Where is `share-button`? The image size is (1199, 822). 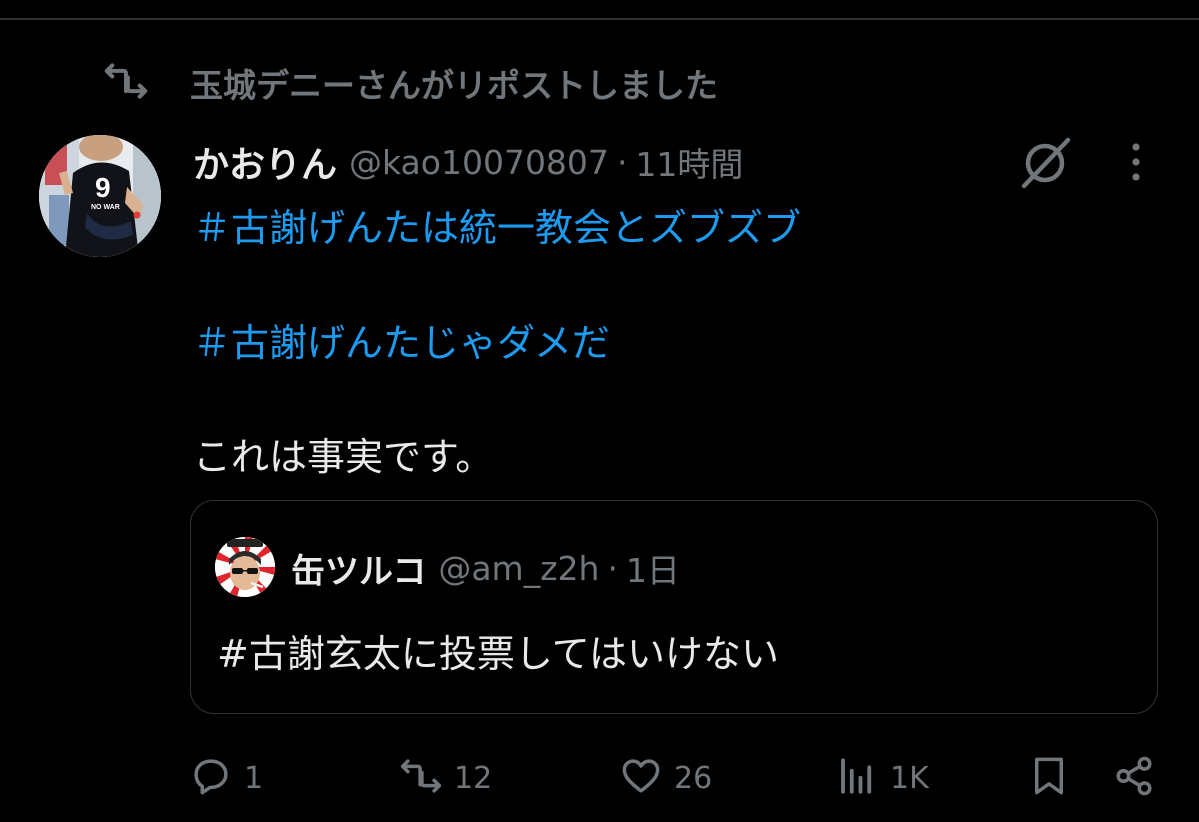 share-button is located at coordinates (1134, 778).